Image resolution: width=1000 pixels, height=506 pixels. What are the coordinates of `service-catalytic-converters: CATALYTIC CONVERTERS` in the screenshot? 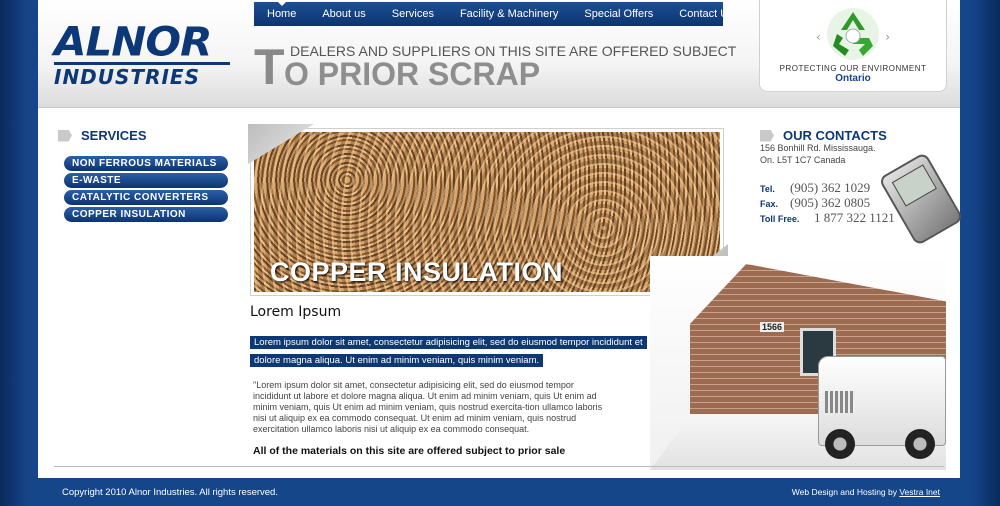 It's located at (146, 197).